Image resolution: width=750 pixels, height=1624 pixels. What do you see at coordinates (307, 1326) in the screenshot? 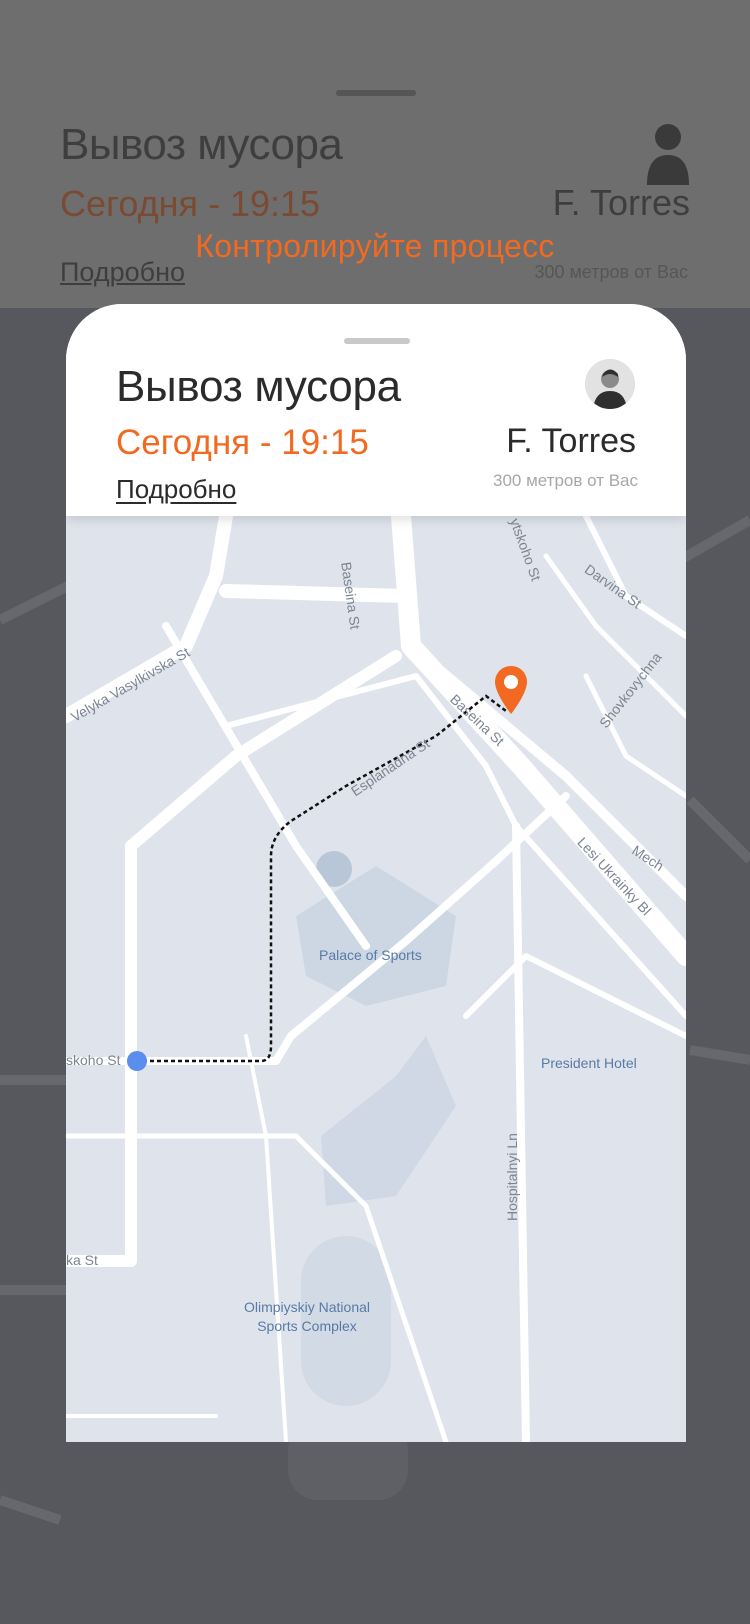
I see `place-label-stadium-line2: Sports Complex` at bounding box center [307, 1326].